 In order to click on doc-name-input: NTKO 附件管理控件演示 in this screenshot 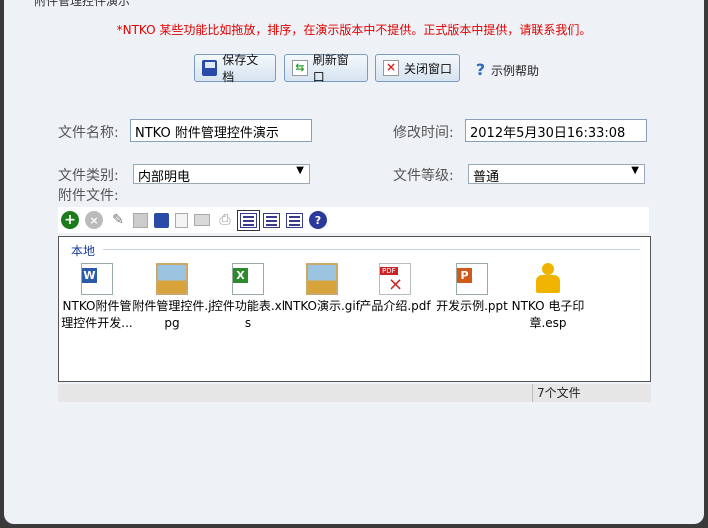, I will do `click(221, 130)`.